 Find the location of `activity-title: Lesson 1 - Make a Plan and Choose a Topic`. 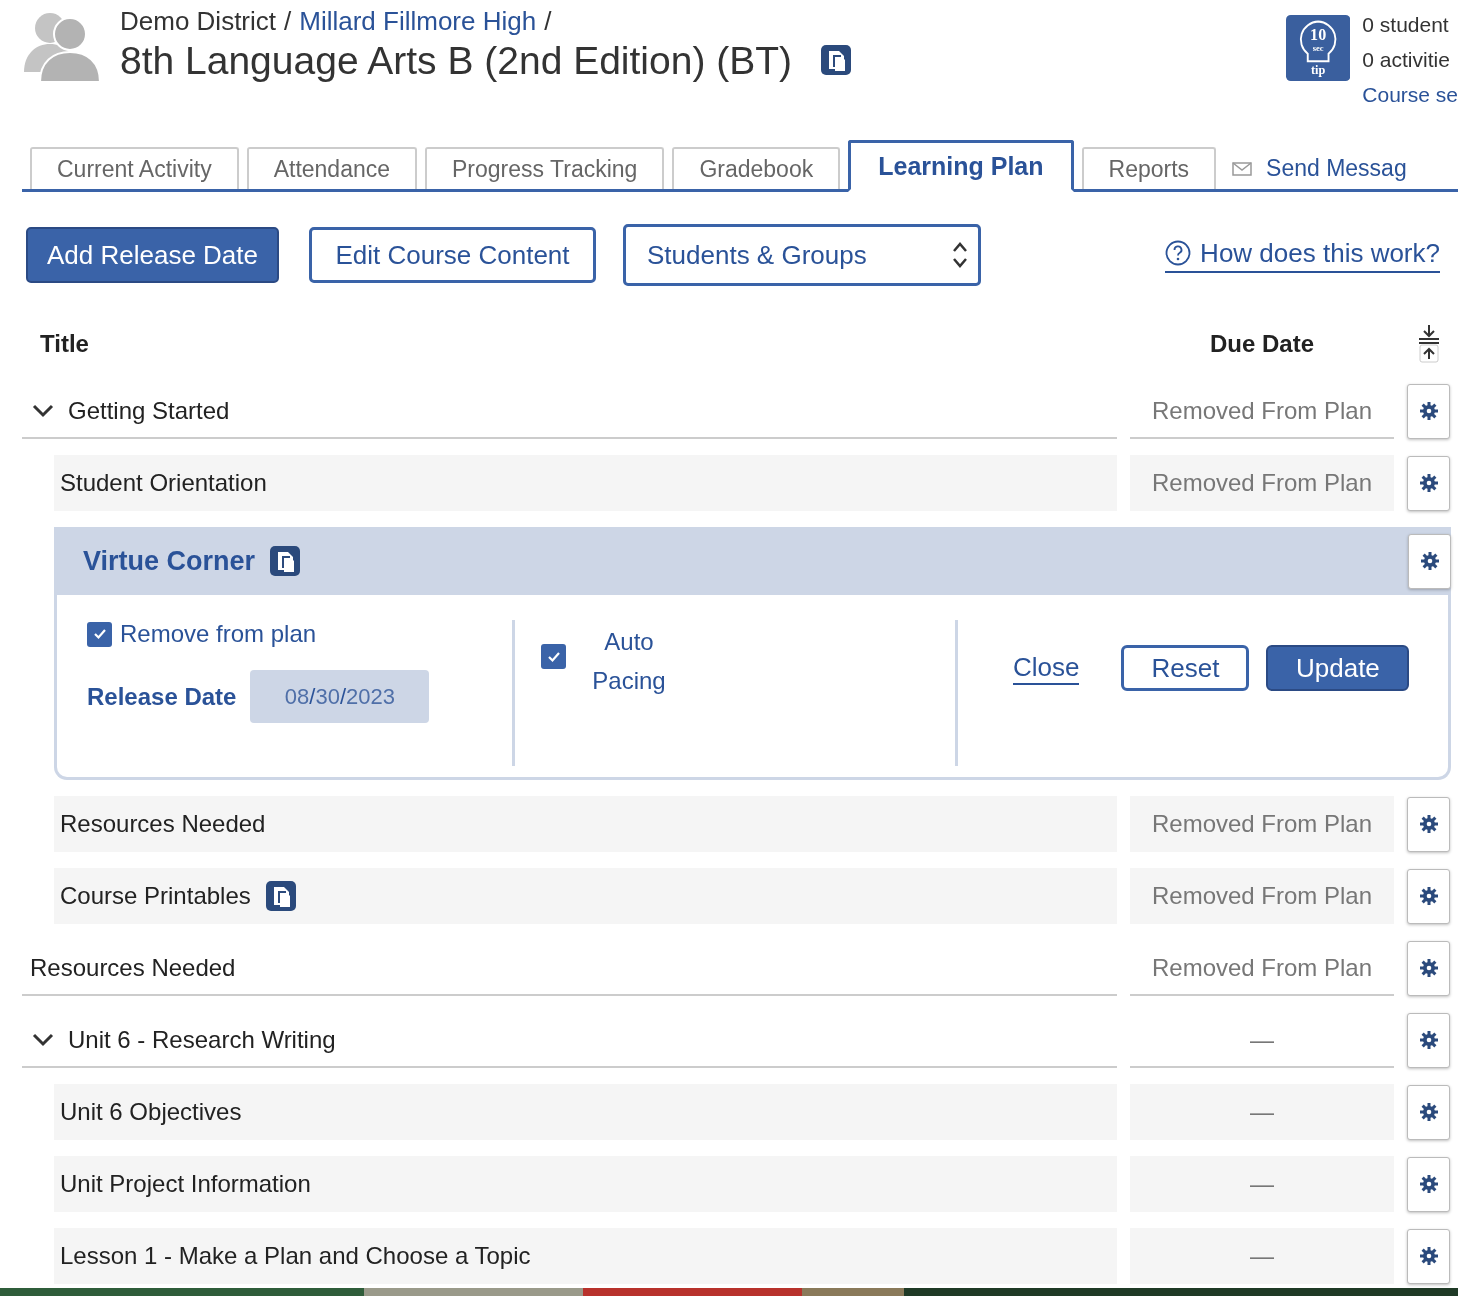

activity-title: Lesson 1 - Make a Plan and Choose a Topic is located at coordinates (295, 1256).